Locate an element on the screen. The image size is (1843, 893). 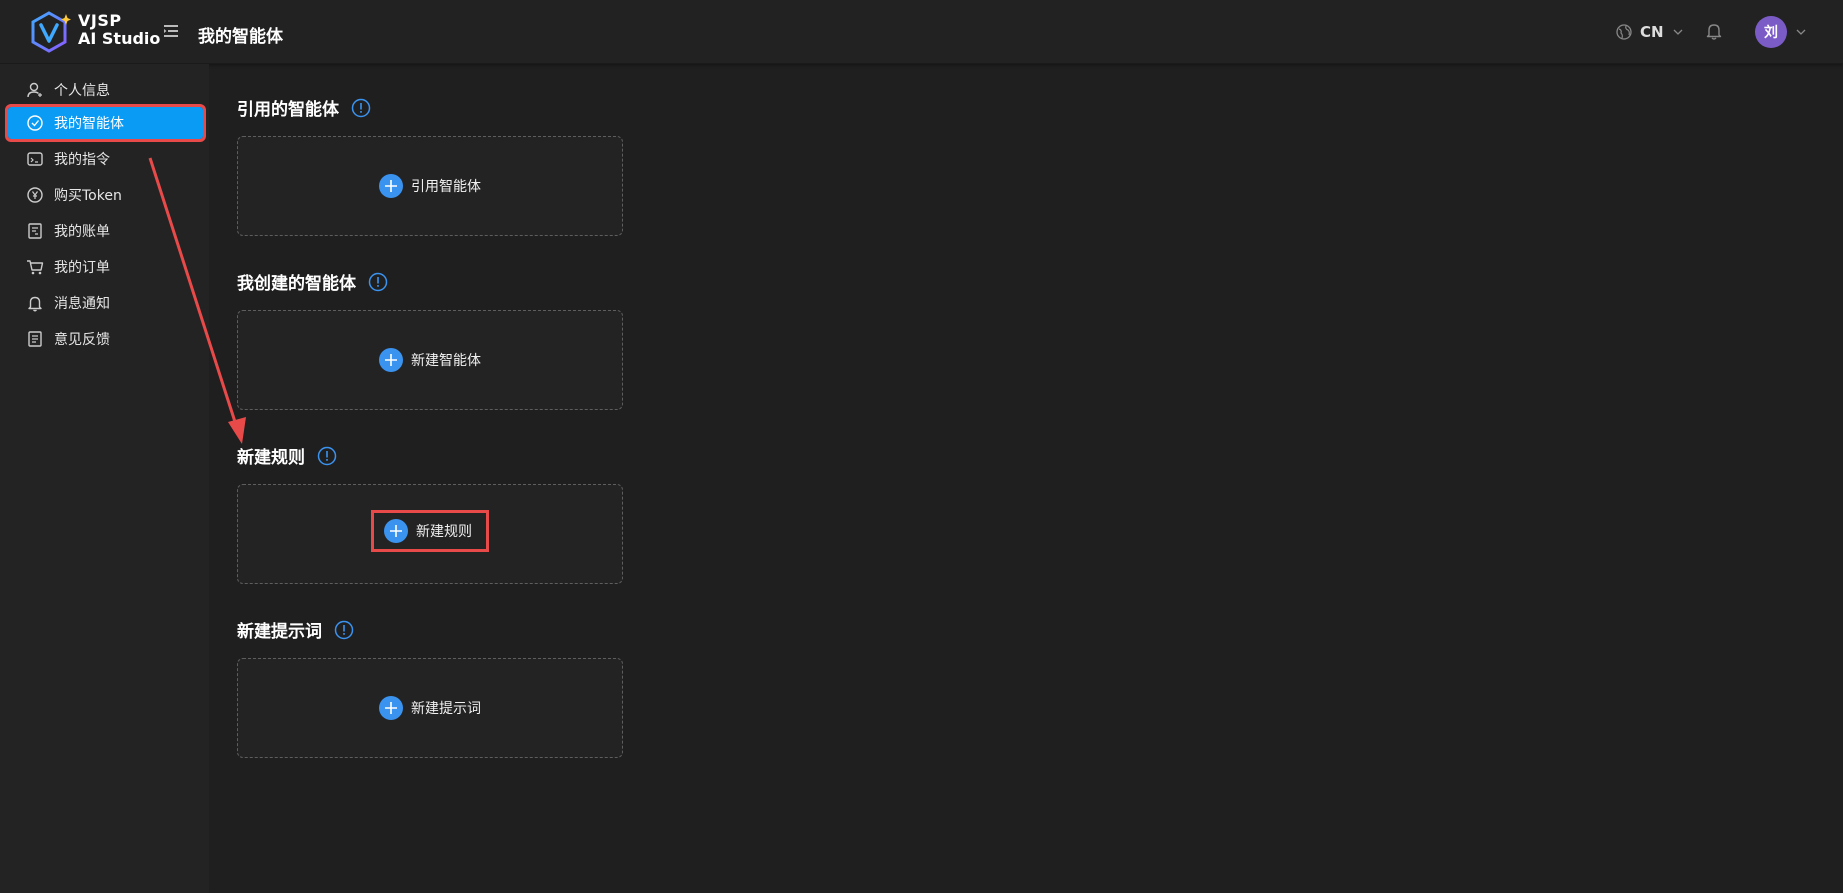
sidebar-item-label: 意见反馈 is located at coordinates (82, 340).